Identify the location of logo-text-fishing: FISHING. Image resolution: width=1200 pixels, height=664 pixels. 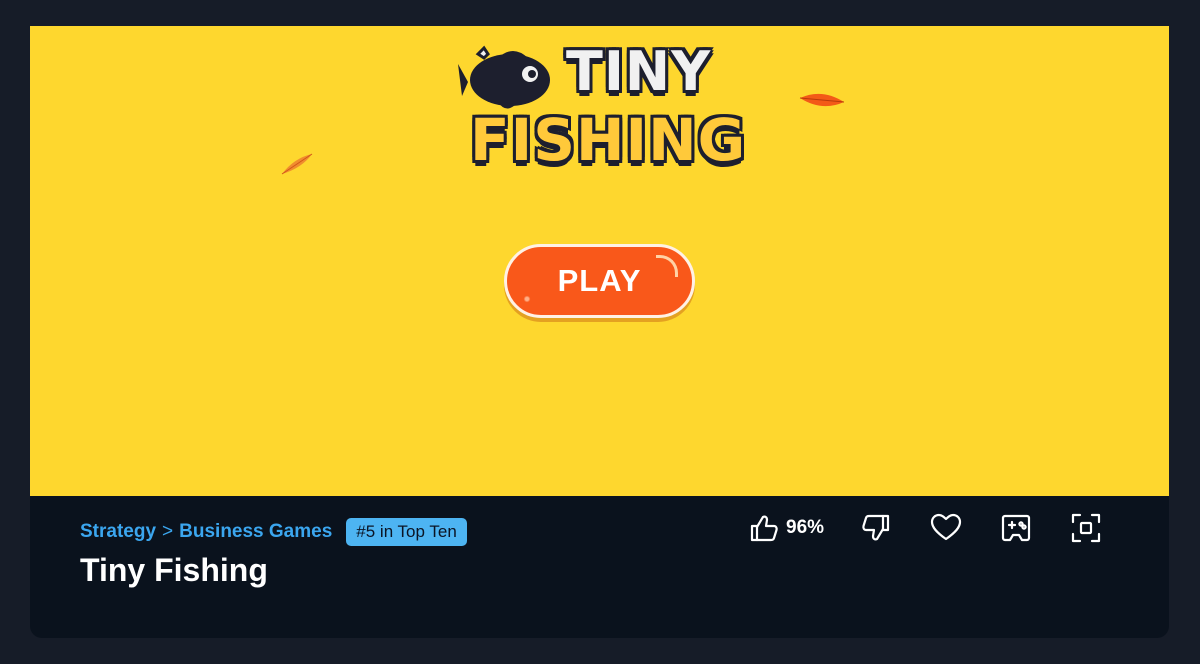
(608, 140).